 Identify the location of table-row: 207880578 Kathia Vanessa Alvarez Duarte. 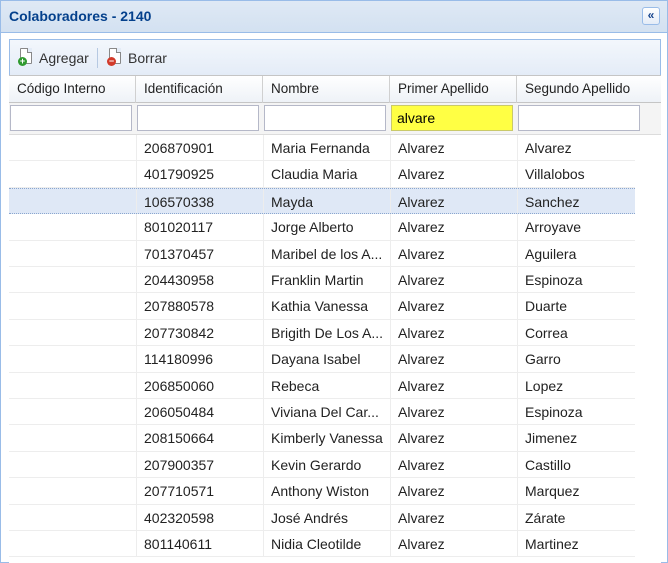
(322, 306).